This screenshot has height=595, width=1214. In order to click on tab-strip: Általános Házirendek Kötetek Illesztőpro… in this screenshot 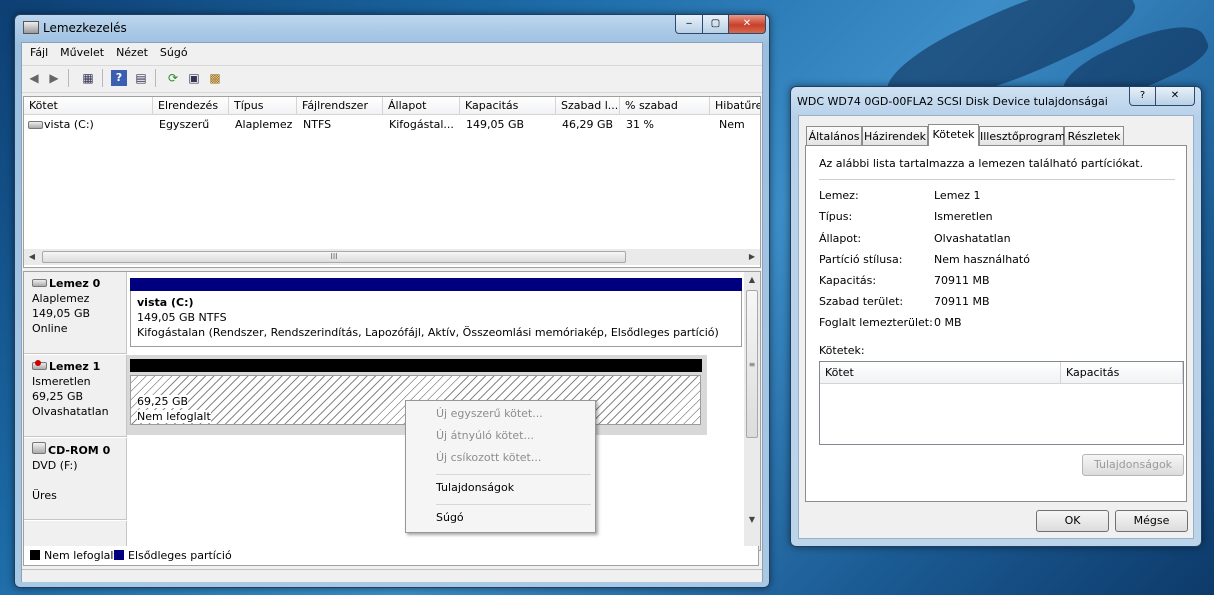, I will do `click(996, 135)`.